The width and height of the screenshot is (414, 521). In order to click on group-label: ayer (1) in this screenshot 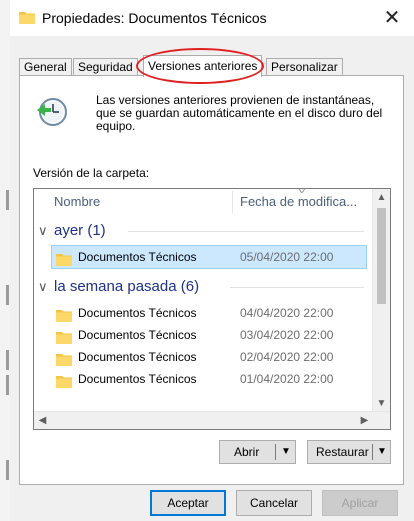, I will do `click(80, 230)`.